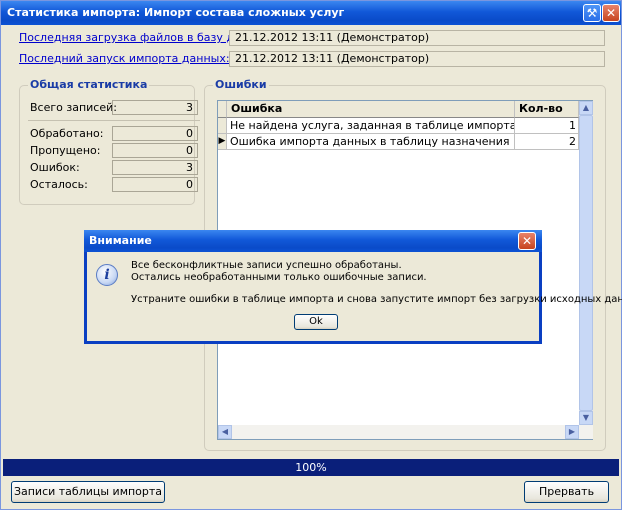 This screenshot has width=622, height=510. I want to click on stat-processed-label: Обработано:, so click(67, 133).